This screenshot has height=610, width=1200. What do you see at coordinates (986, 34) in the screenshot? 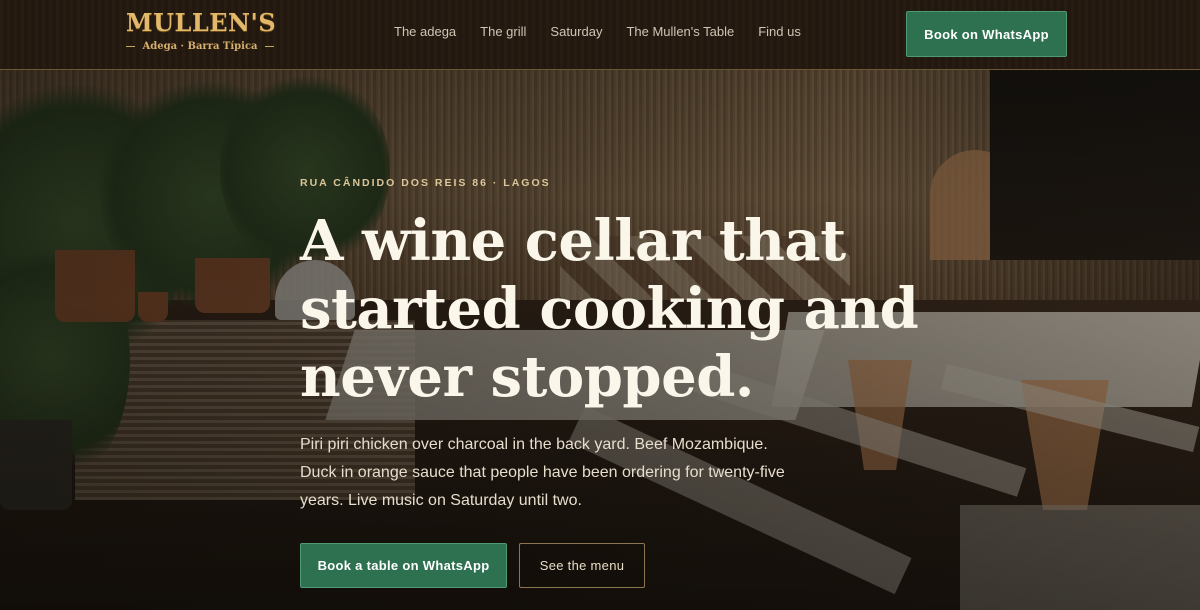
I see `book-on-whatsapp-button: Book on WhatsApp` at bounding box center [986, 34].